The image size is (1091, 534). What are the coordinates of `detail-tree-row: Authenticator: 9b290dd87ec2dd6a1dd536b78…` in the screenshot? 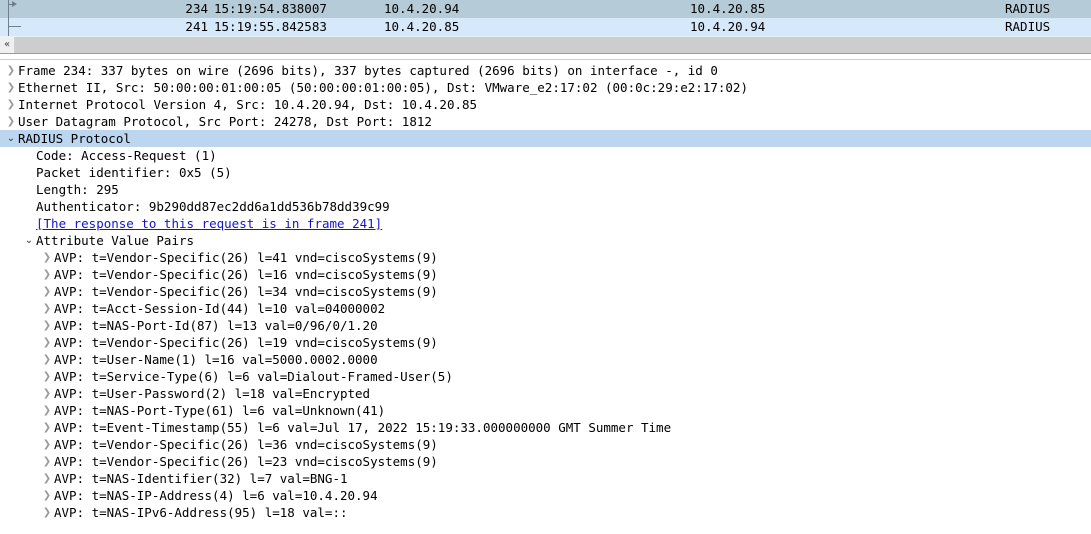 It's located at (545, 206).